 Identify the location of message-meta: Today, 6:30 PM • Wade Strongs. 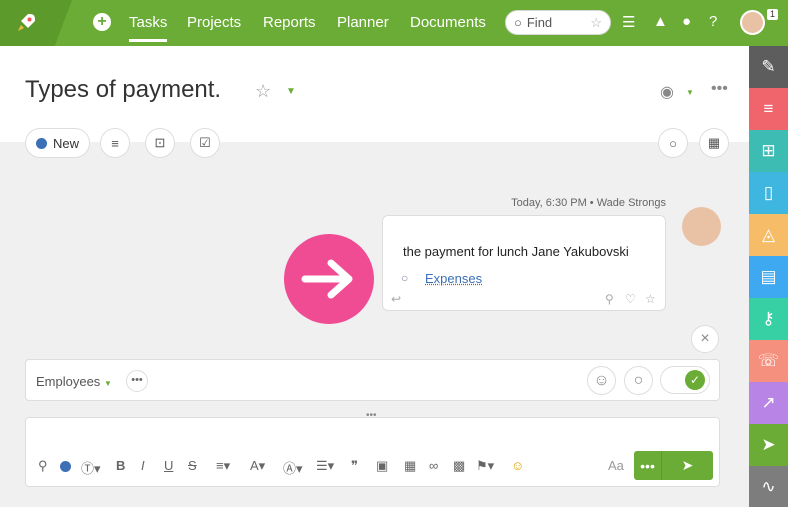
(588, 203).